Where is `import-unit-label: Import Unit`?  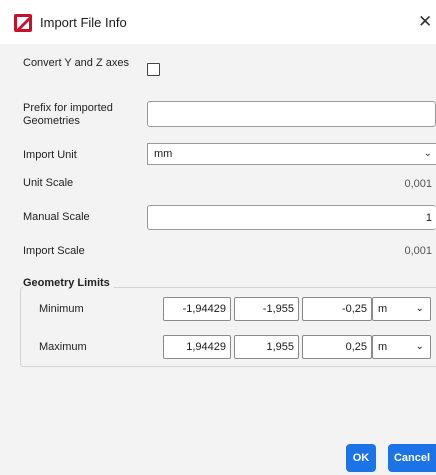
import-unit-label: Import Unit is located at coordinates (50, 155).